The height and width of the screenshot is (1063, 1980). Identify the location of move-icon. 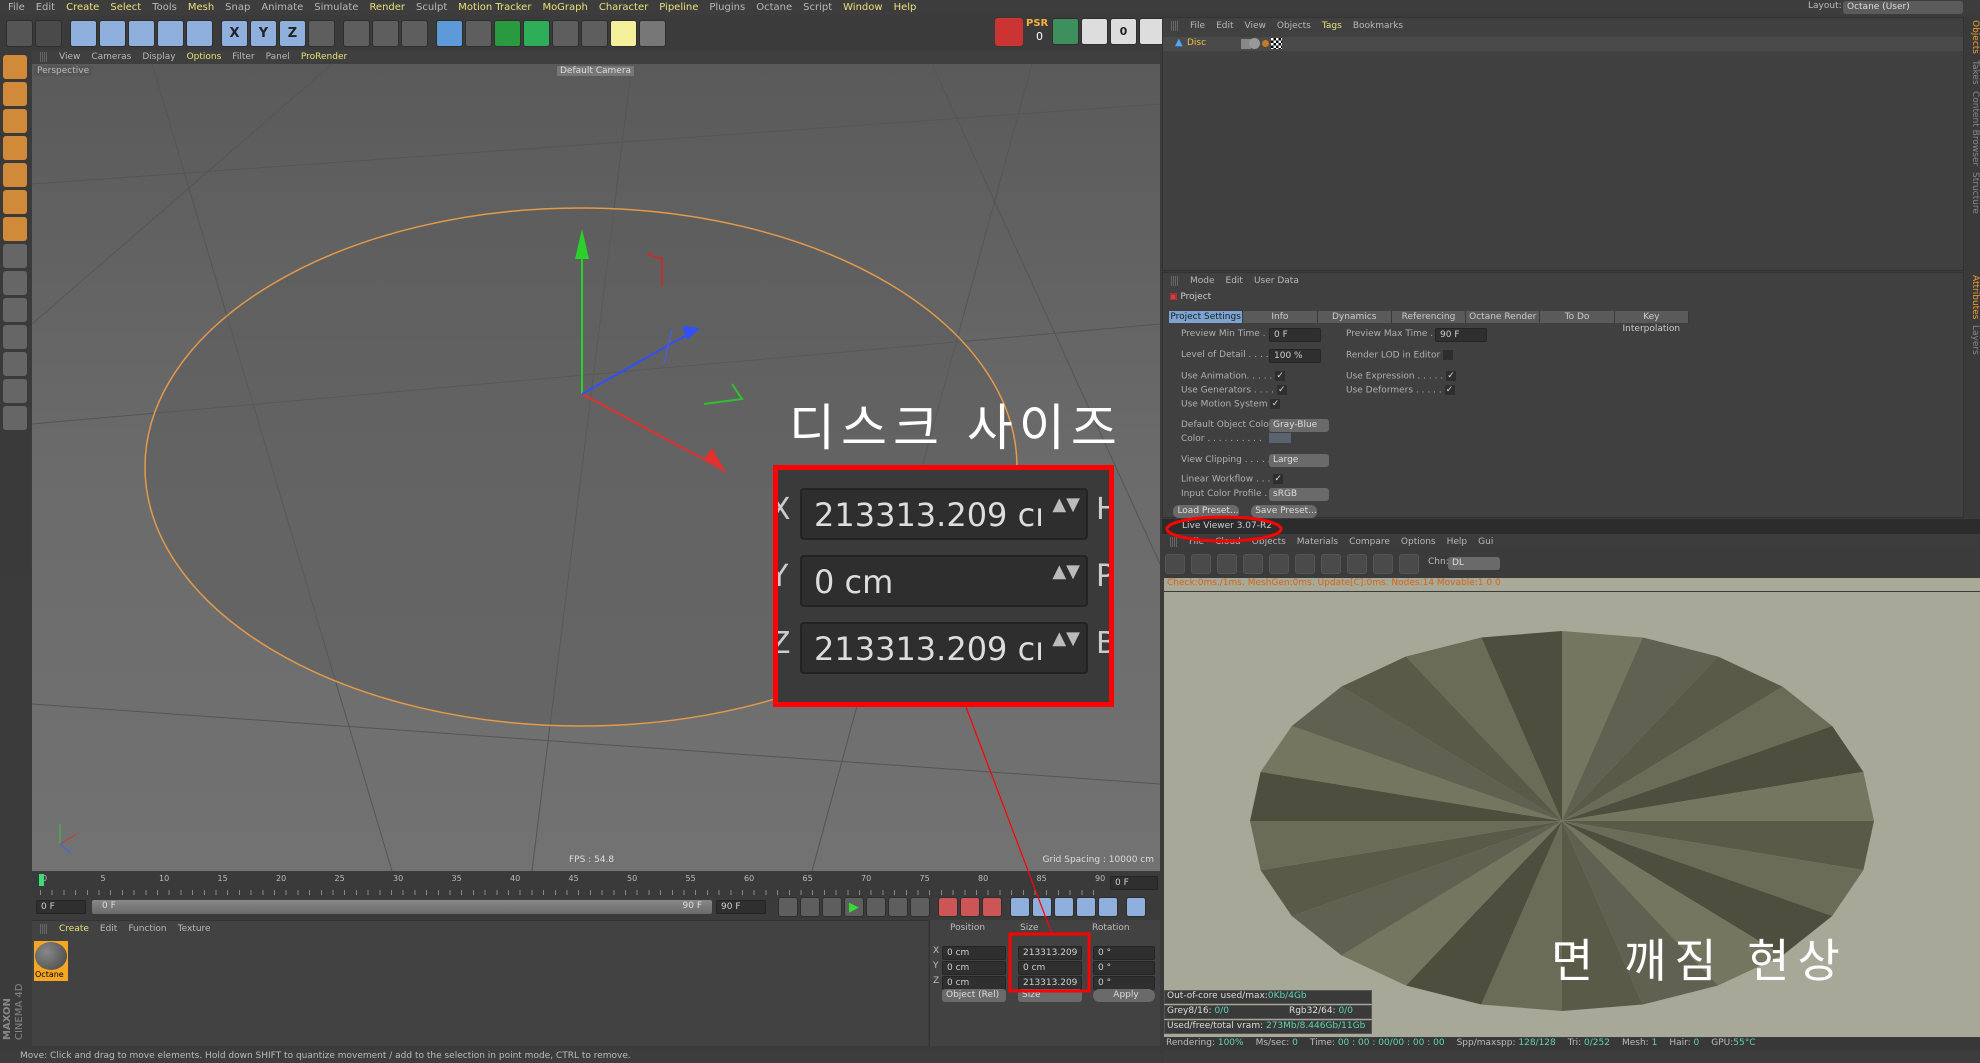
(112, 33).